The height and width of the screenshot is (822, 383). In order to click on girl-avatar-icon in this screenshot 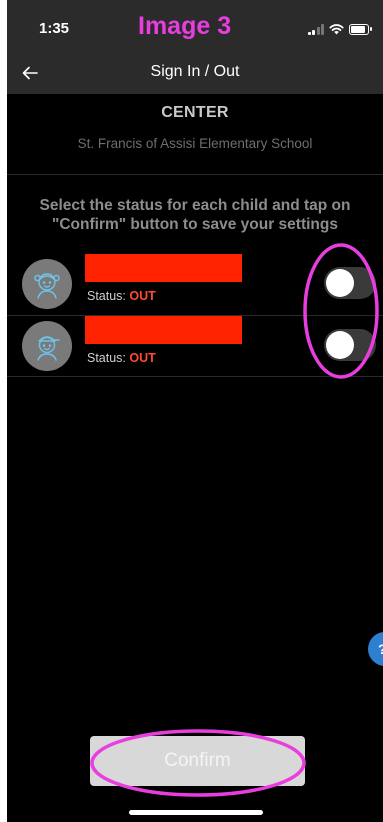, I will do `click(47, 286)`.